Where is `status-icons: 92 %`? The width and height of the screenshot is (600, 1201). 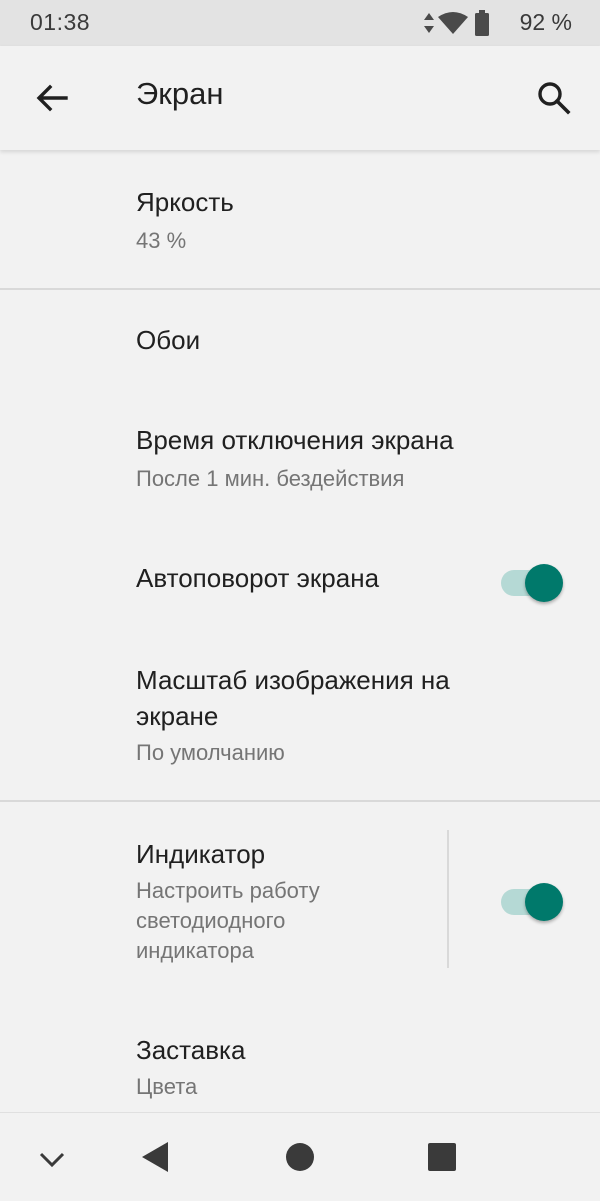
status-icons: 92 % is located at coordinates (497, 23).